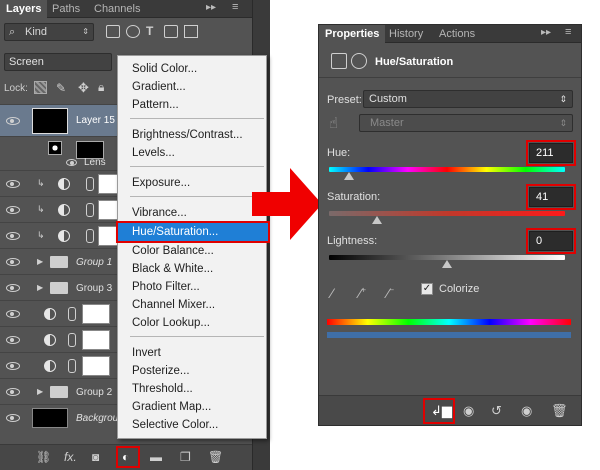  What do you see at coordinates (427, 289) in the screenshot?
I see `colorize-checkbox: ✓` at bounding box center [427, 289].